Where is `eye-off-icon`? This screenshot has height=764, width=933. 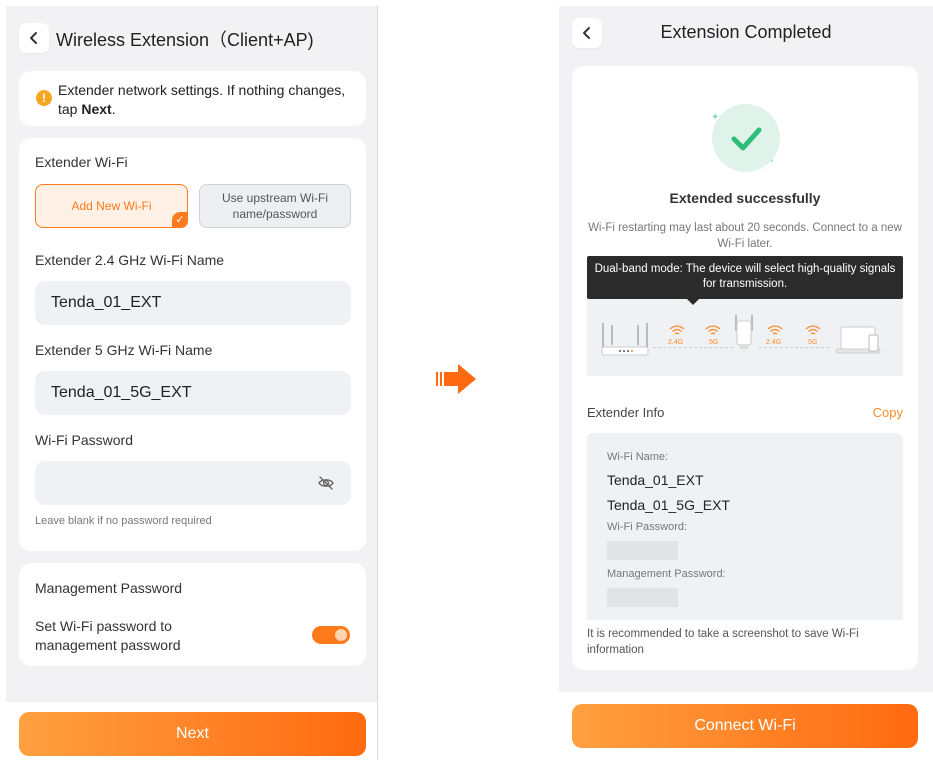
eye-off-icon is located at coordinates (326, 483).